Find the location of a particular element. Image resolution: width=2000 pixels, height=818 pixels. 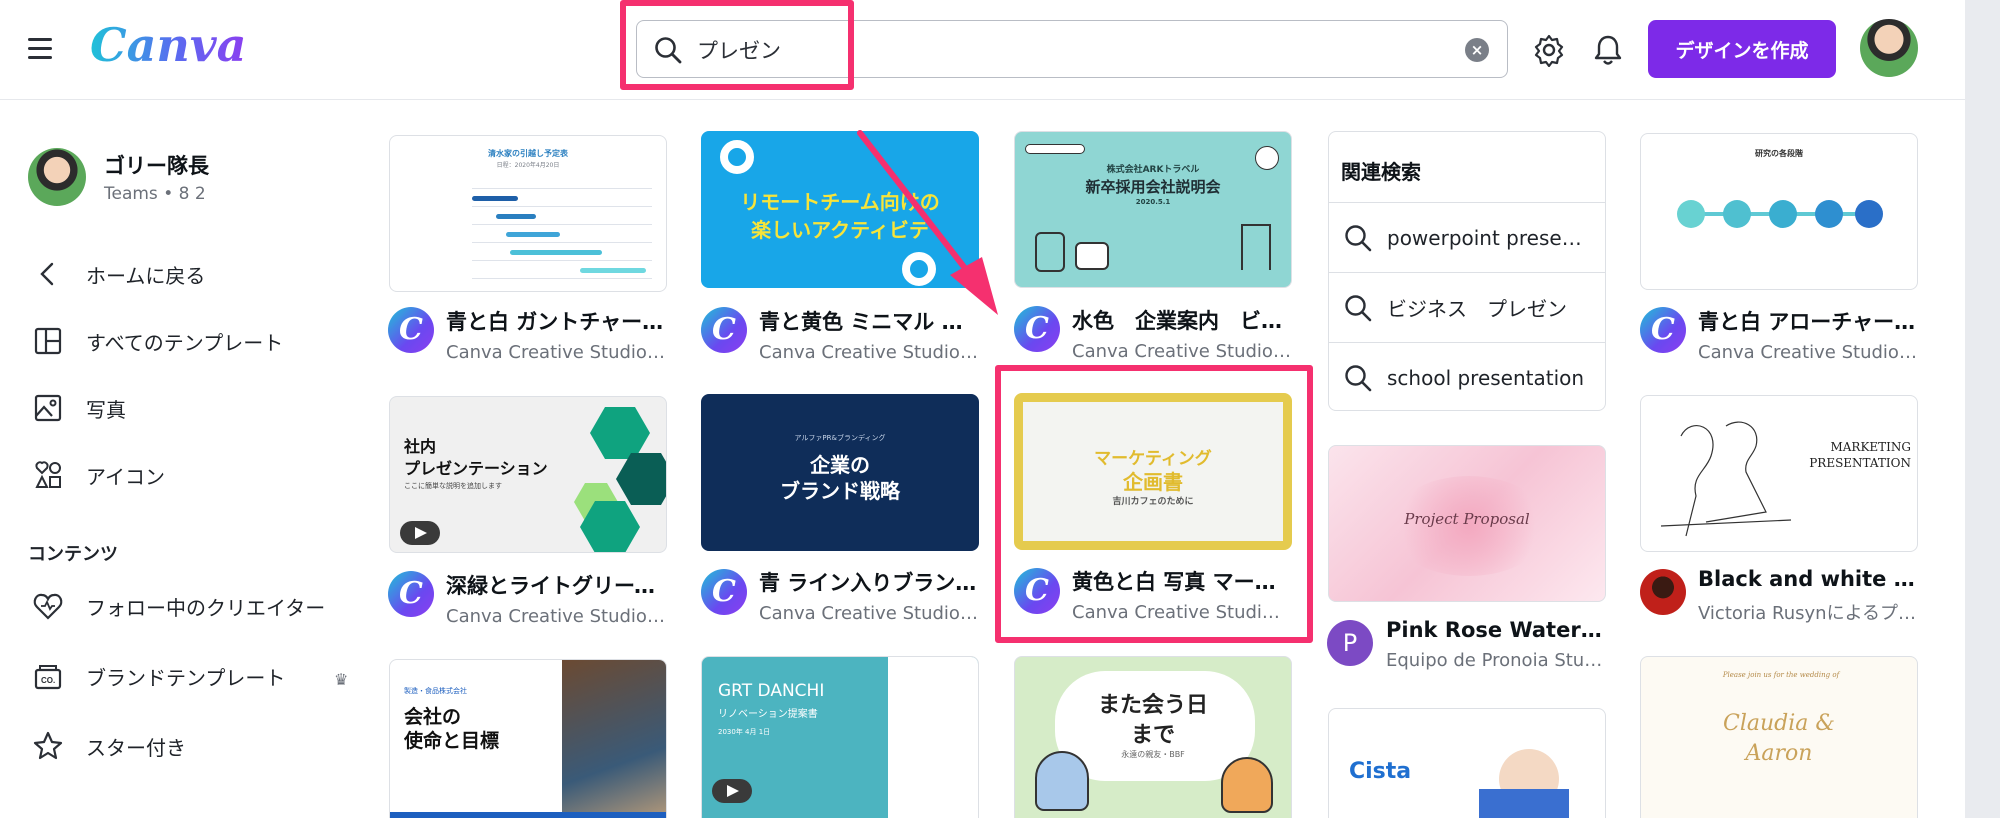

svg-text: CO. is located at coordinates (48, 680).